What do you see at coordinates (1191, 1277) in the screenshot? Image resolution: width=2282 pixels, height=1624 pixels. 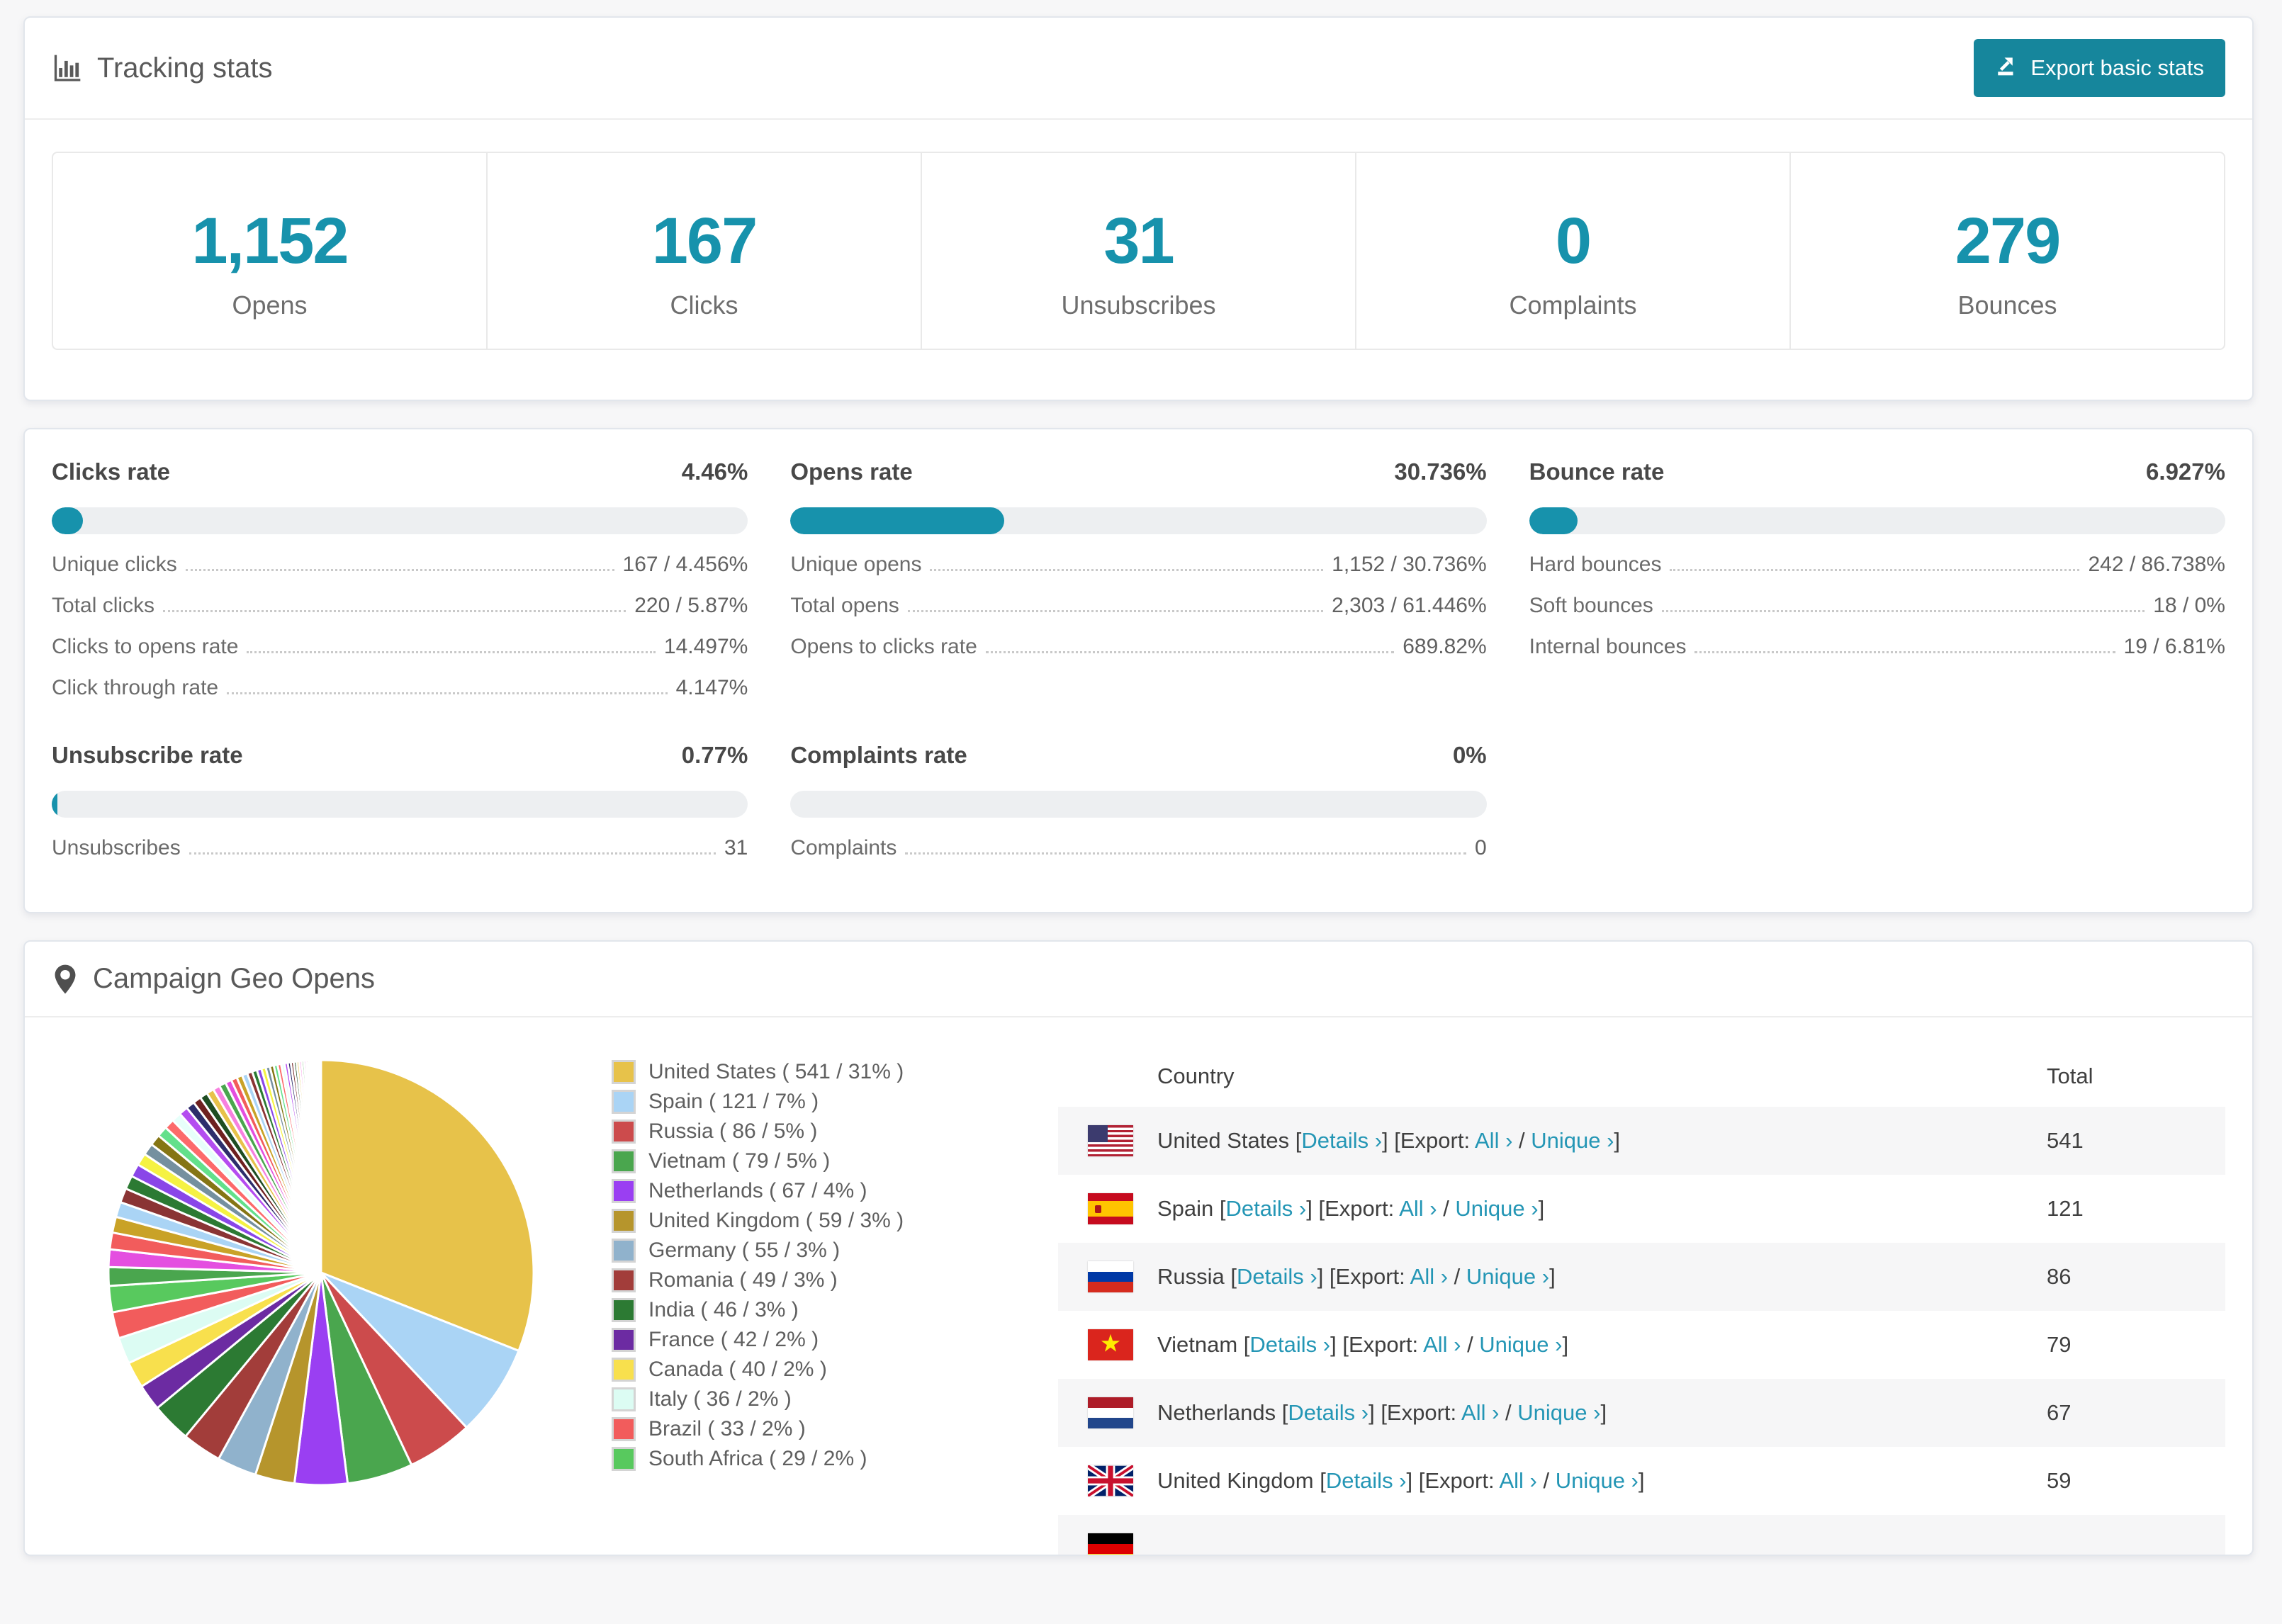 I see `country-name: Russia` at bounding box center [1191, 1277].